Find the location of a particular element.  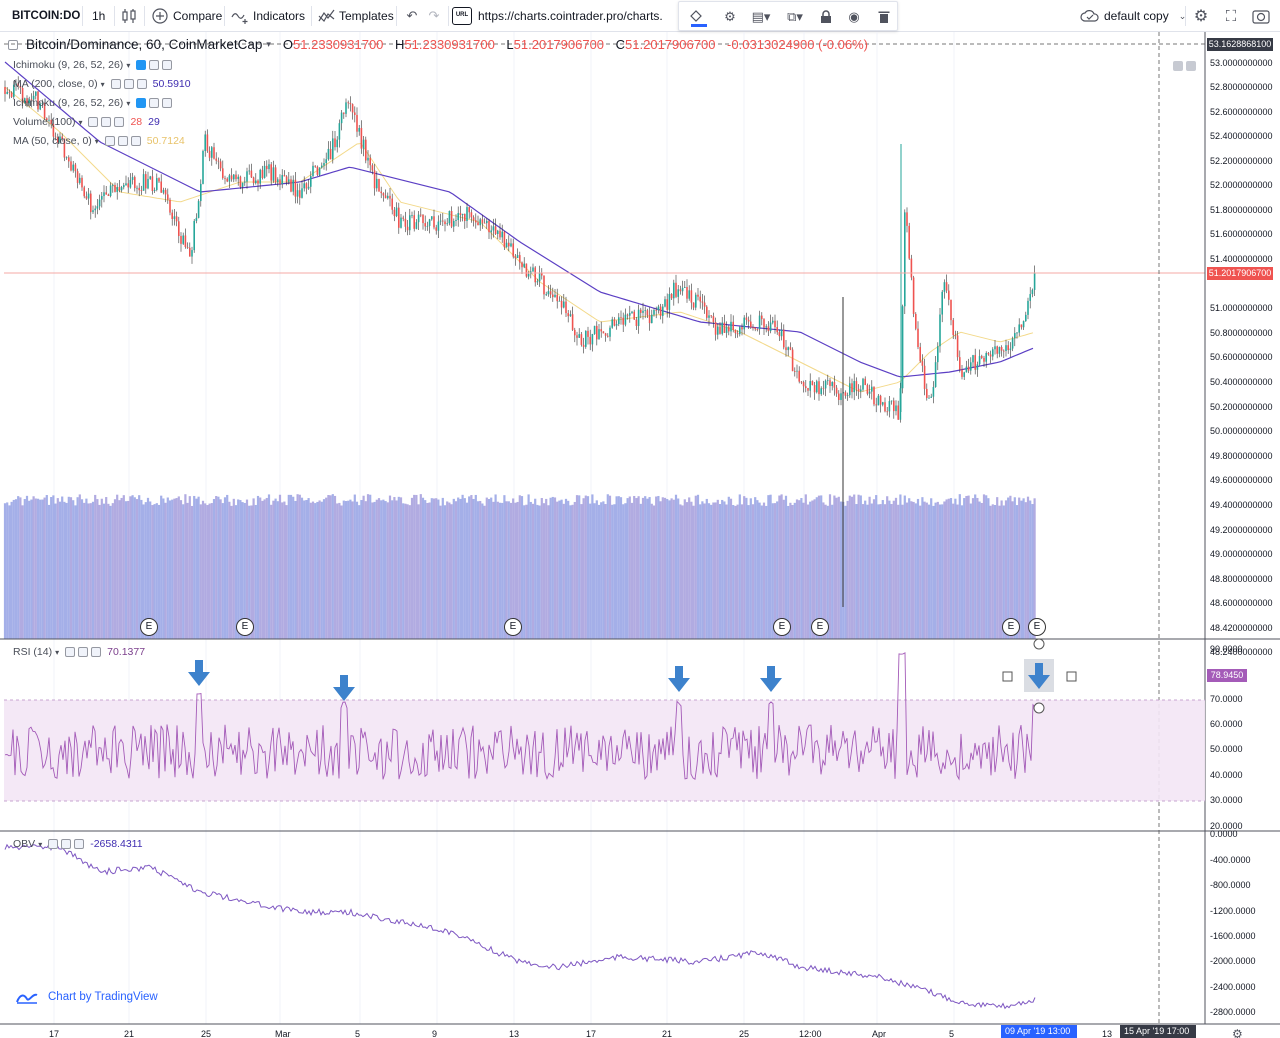

layout-save-button: default copy ⌄ is located at coordinates (1133, 16).